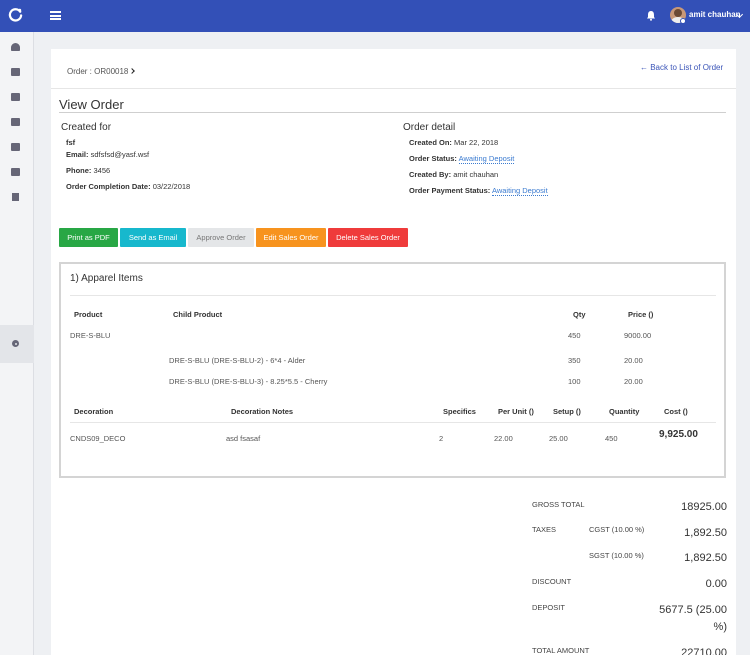 The image size is (750, 655). Describe the element at coordinates (71, 142) in the screenshot. I see `customer-name: fsf` at that location.